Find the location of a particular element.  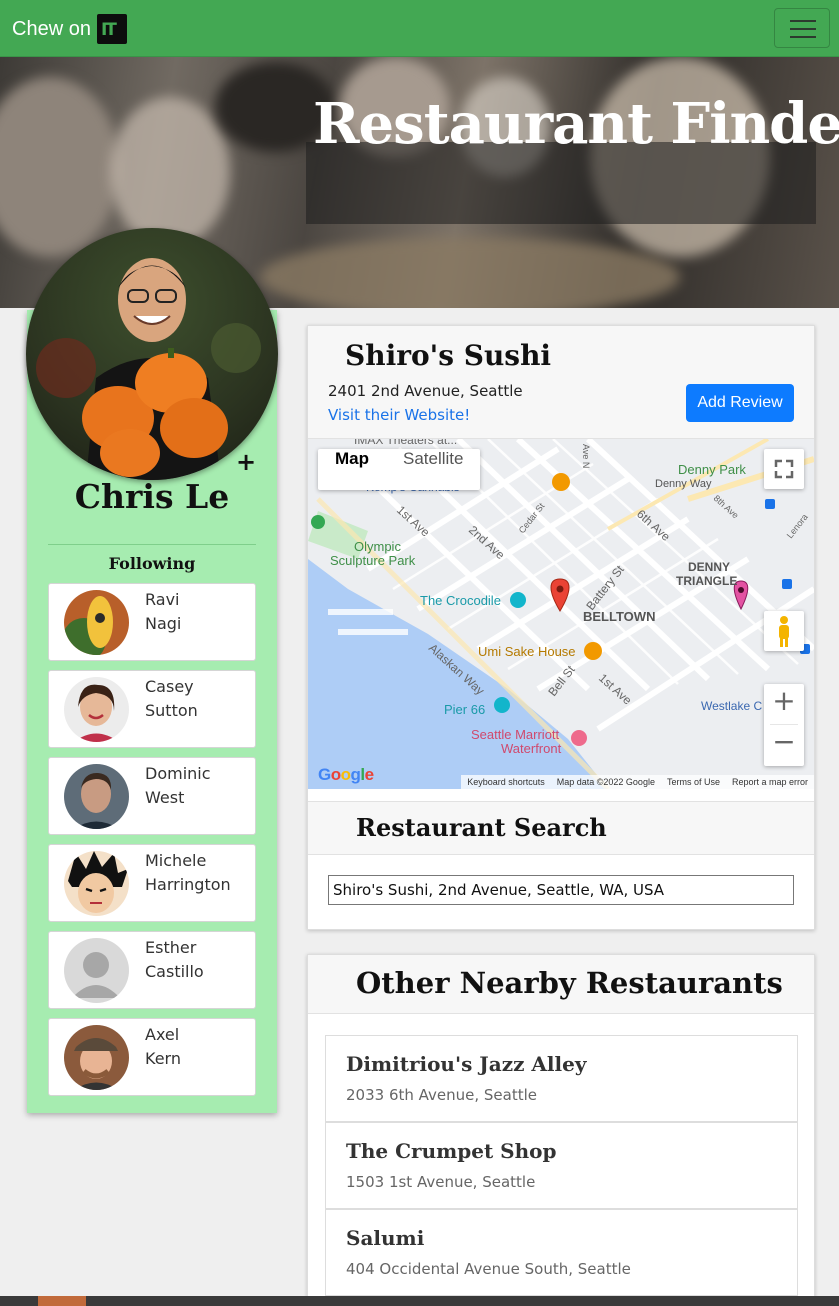

friend-card: Esther Castillo is located at coordinates (152, 970).